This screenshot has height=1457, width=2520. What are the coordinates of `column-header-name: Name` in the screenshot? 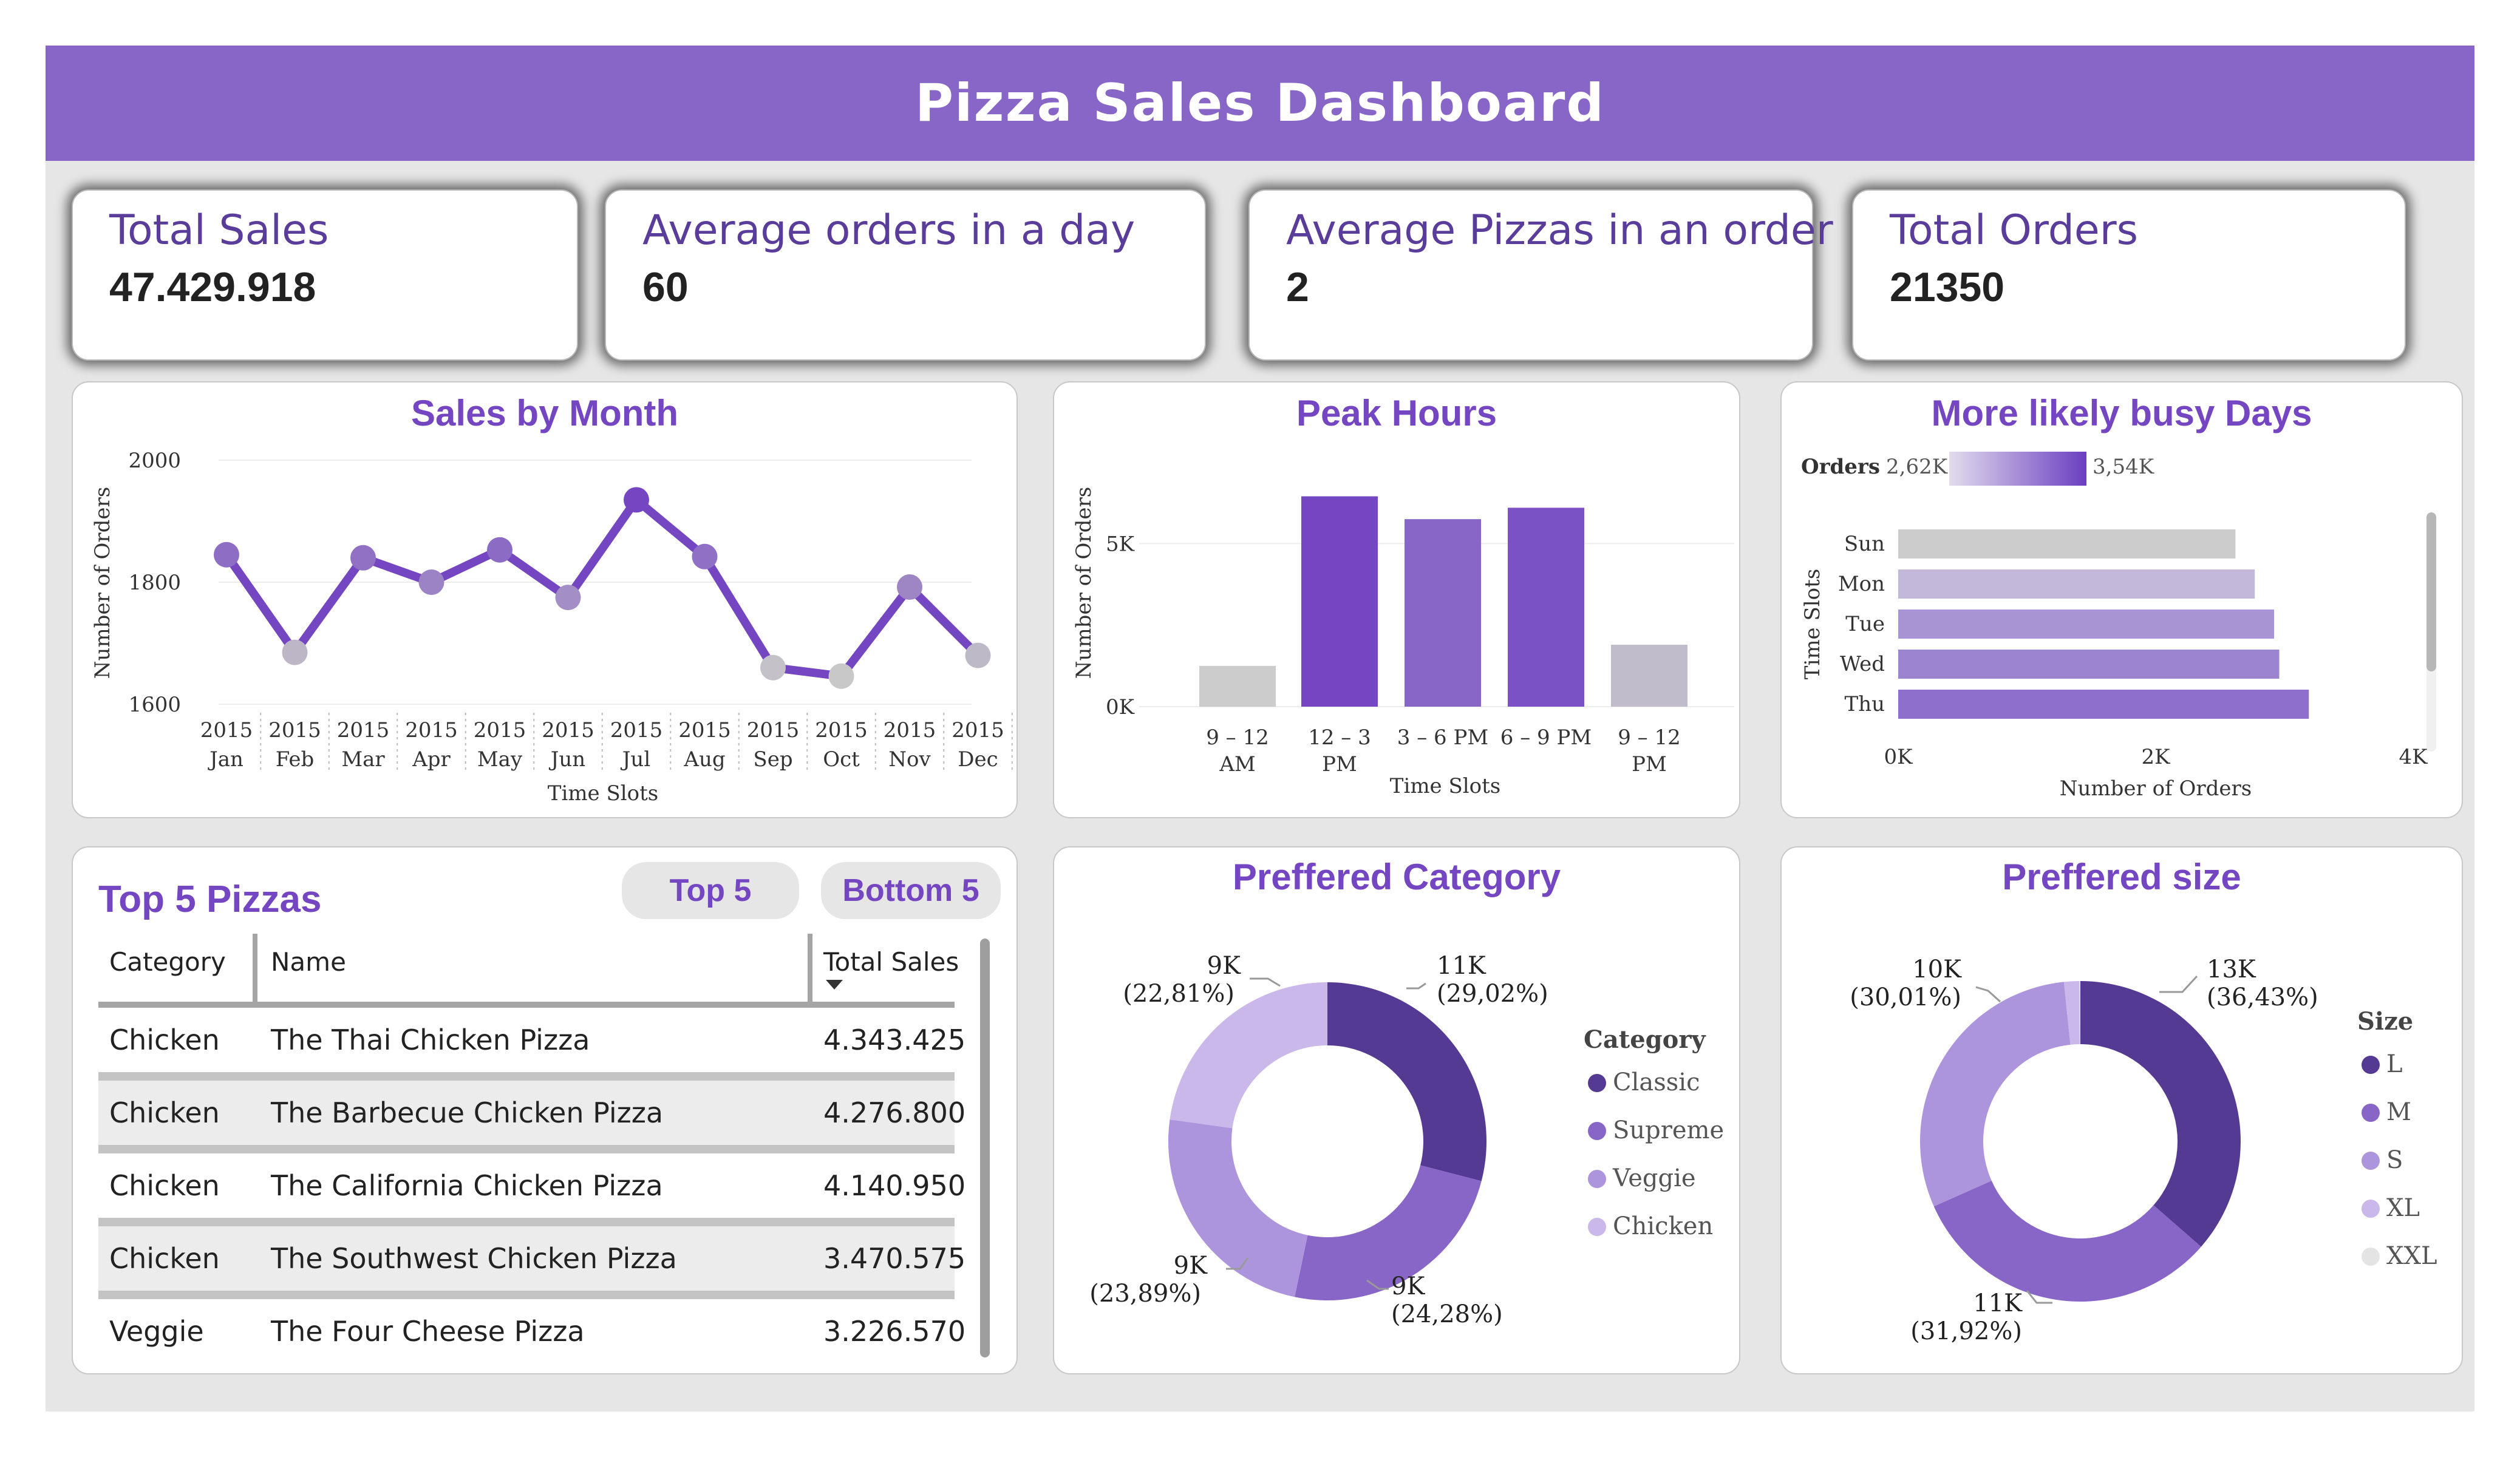 It's located at (308, 962).